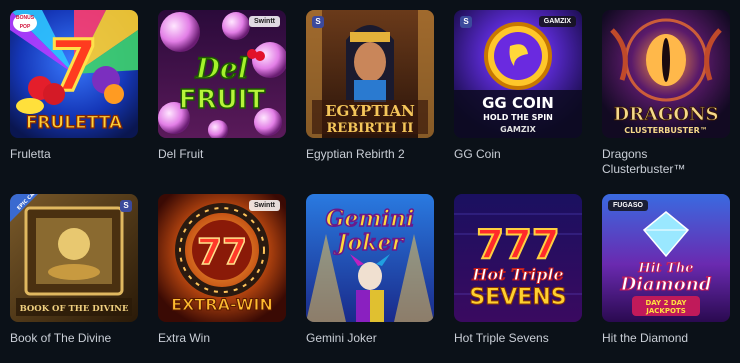  I want to click on game-card-egyptian-rebirth-2: EGYPTIAN REBIRTH II S Egyptian Rebirth 2, so click(370, 86).